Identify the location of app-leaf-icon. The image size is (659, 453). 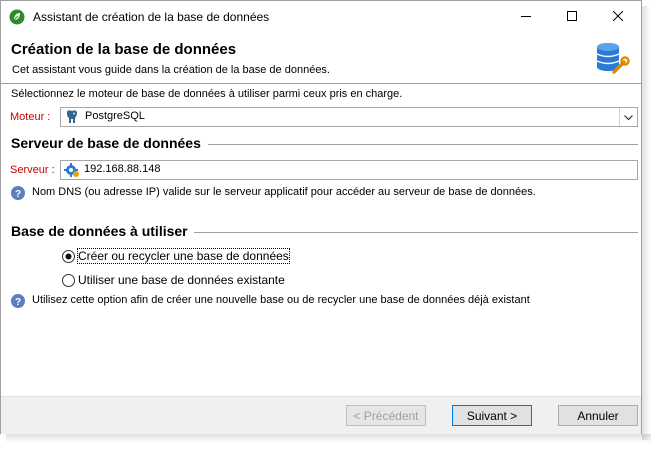
(17, 17).